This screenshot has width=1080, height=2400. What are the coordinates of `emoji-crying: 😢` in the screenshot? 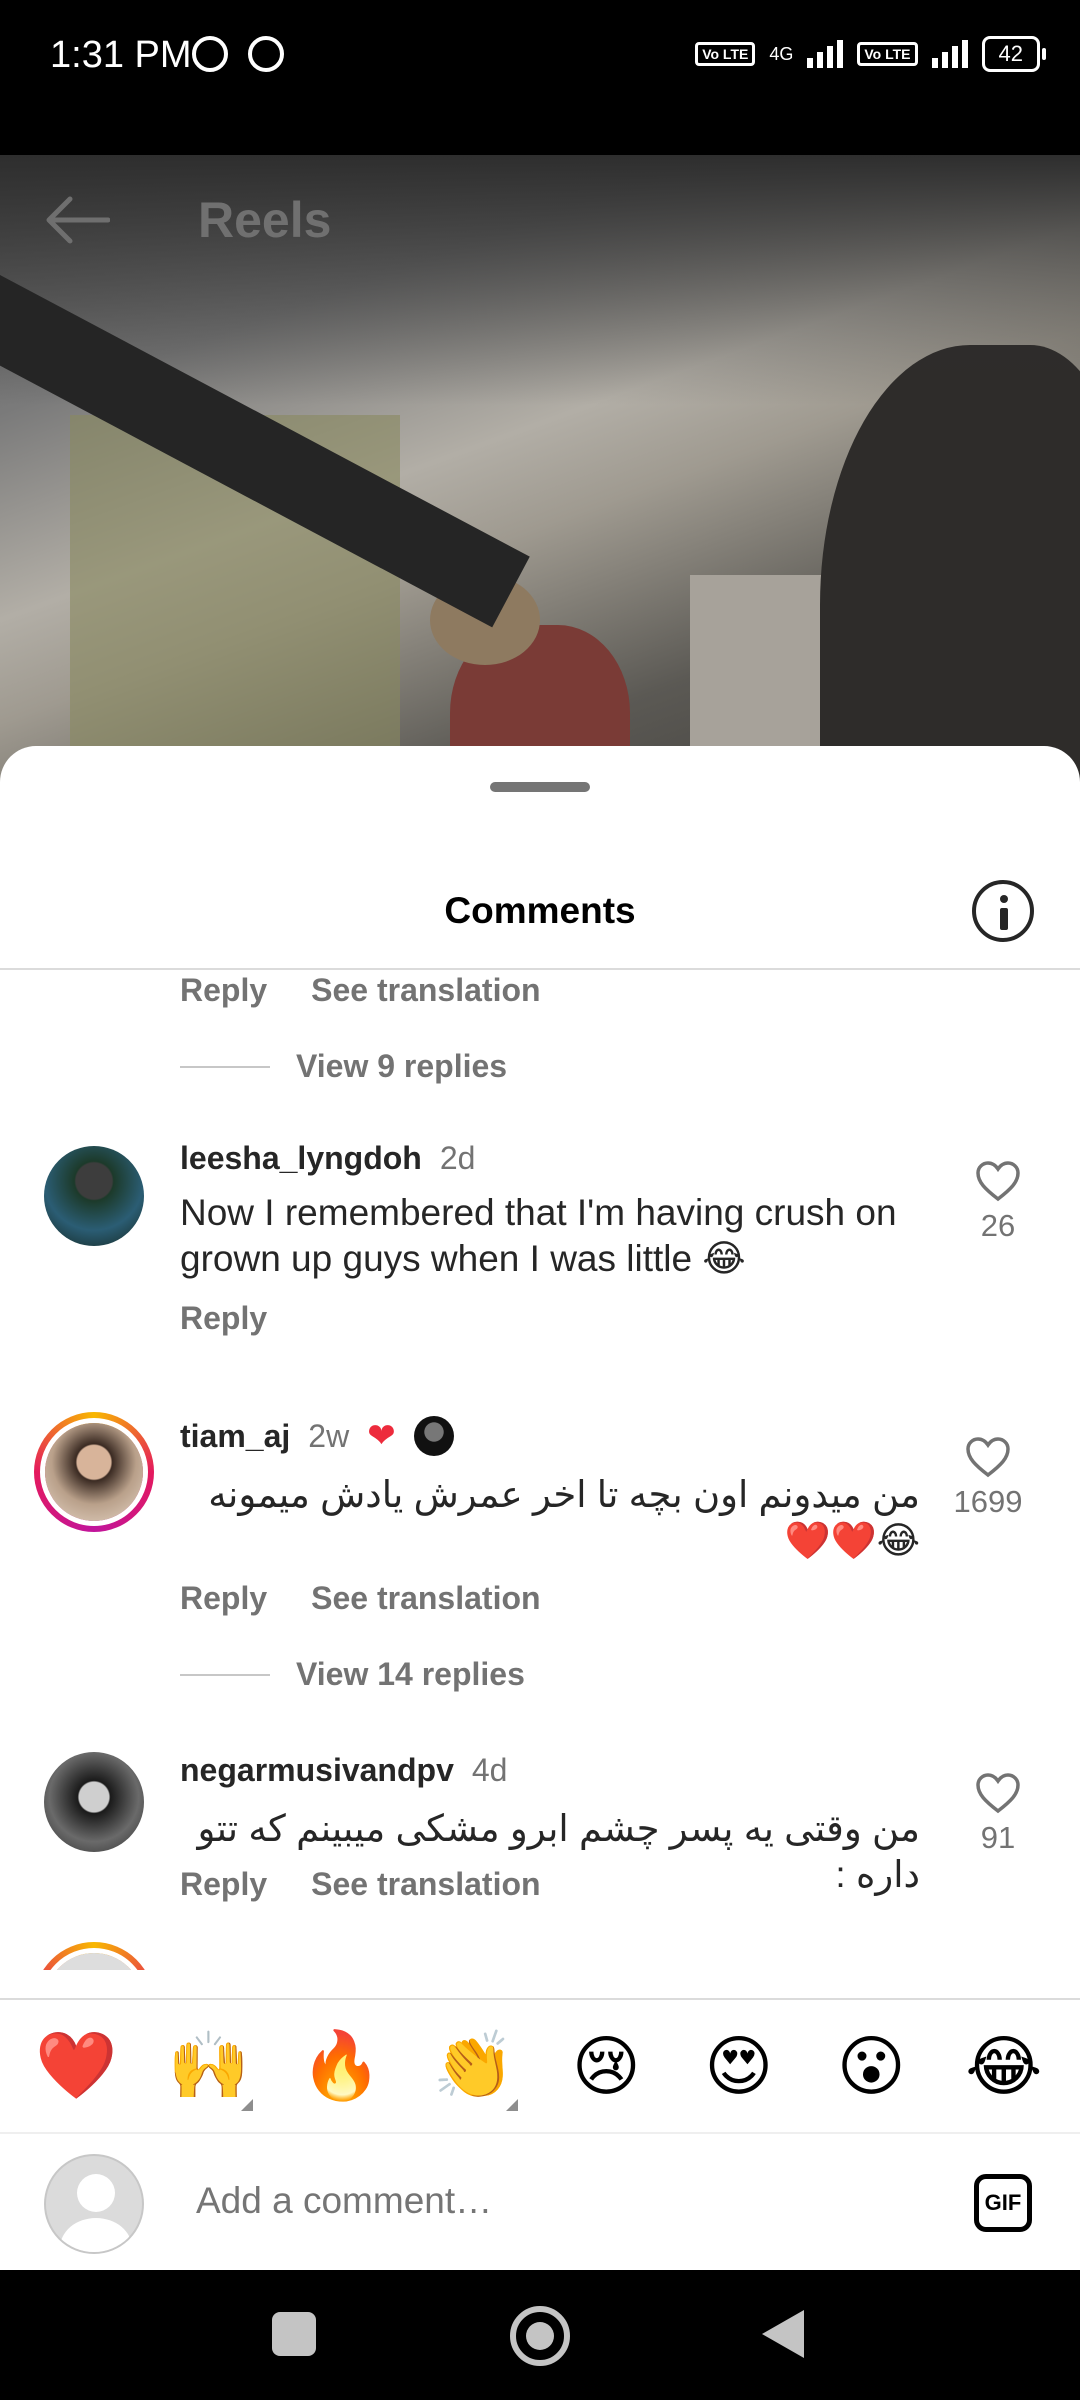 It's located at (606, 2066).